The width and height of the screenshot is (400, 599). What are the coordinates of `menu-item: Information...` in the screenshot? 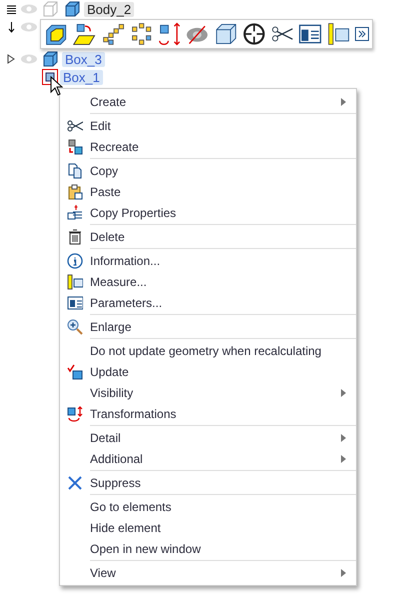 It's located at (208, 260).